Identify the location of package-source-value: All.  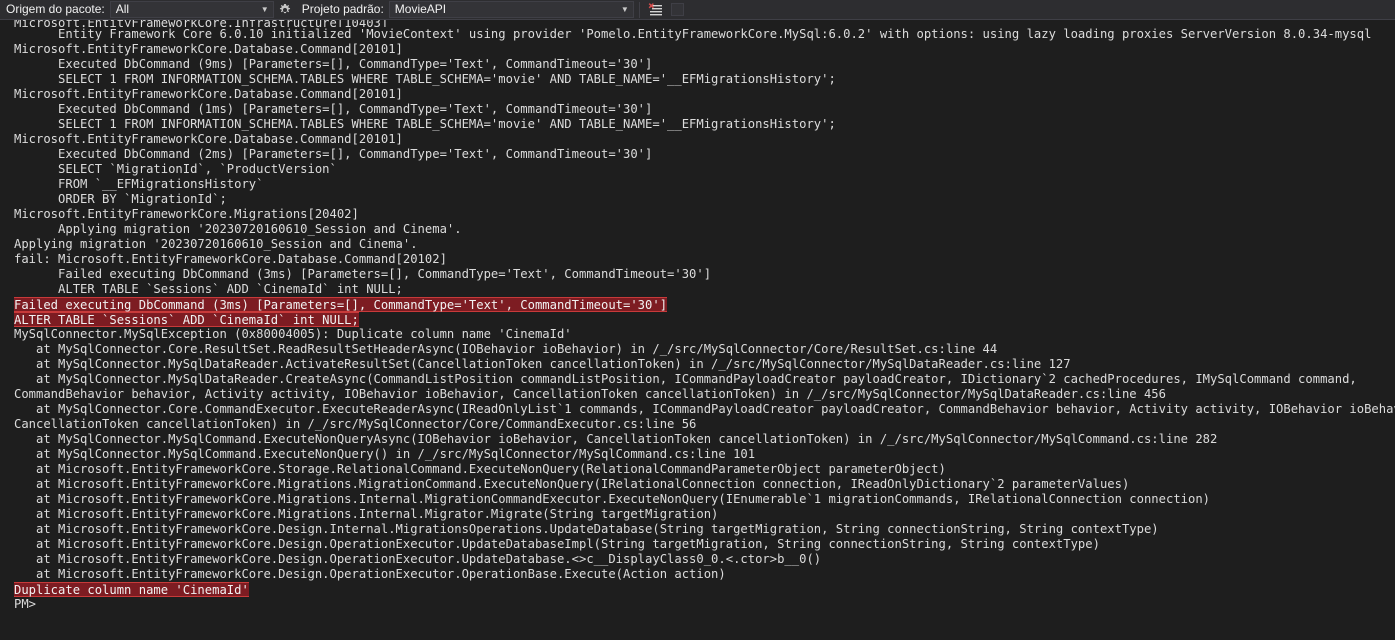
(122, 9).